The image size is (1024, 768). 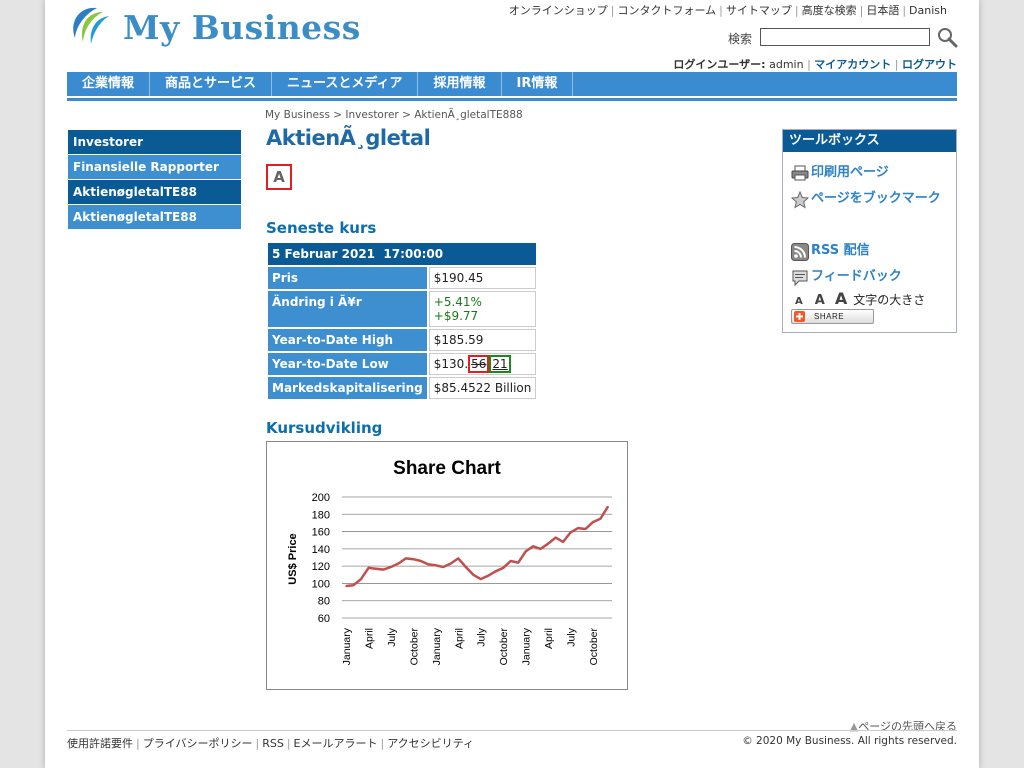 I want to click on footer-link-accessibility: アクセシビリティ, so click(x=430, y=743).